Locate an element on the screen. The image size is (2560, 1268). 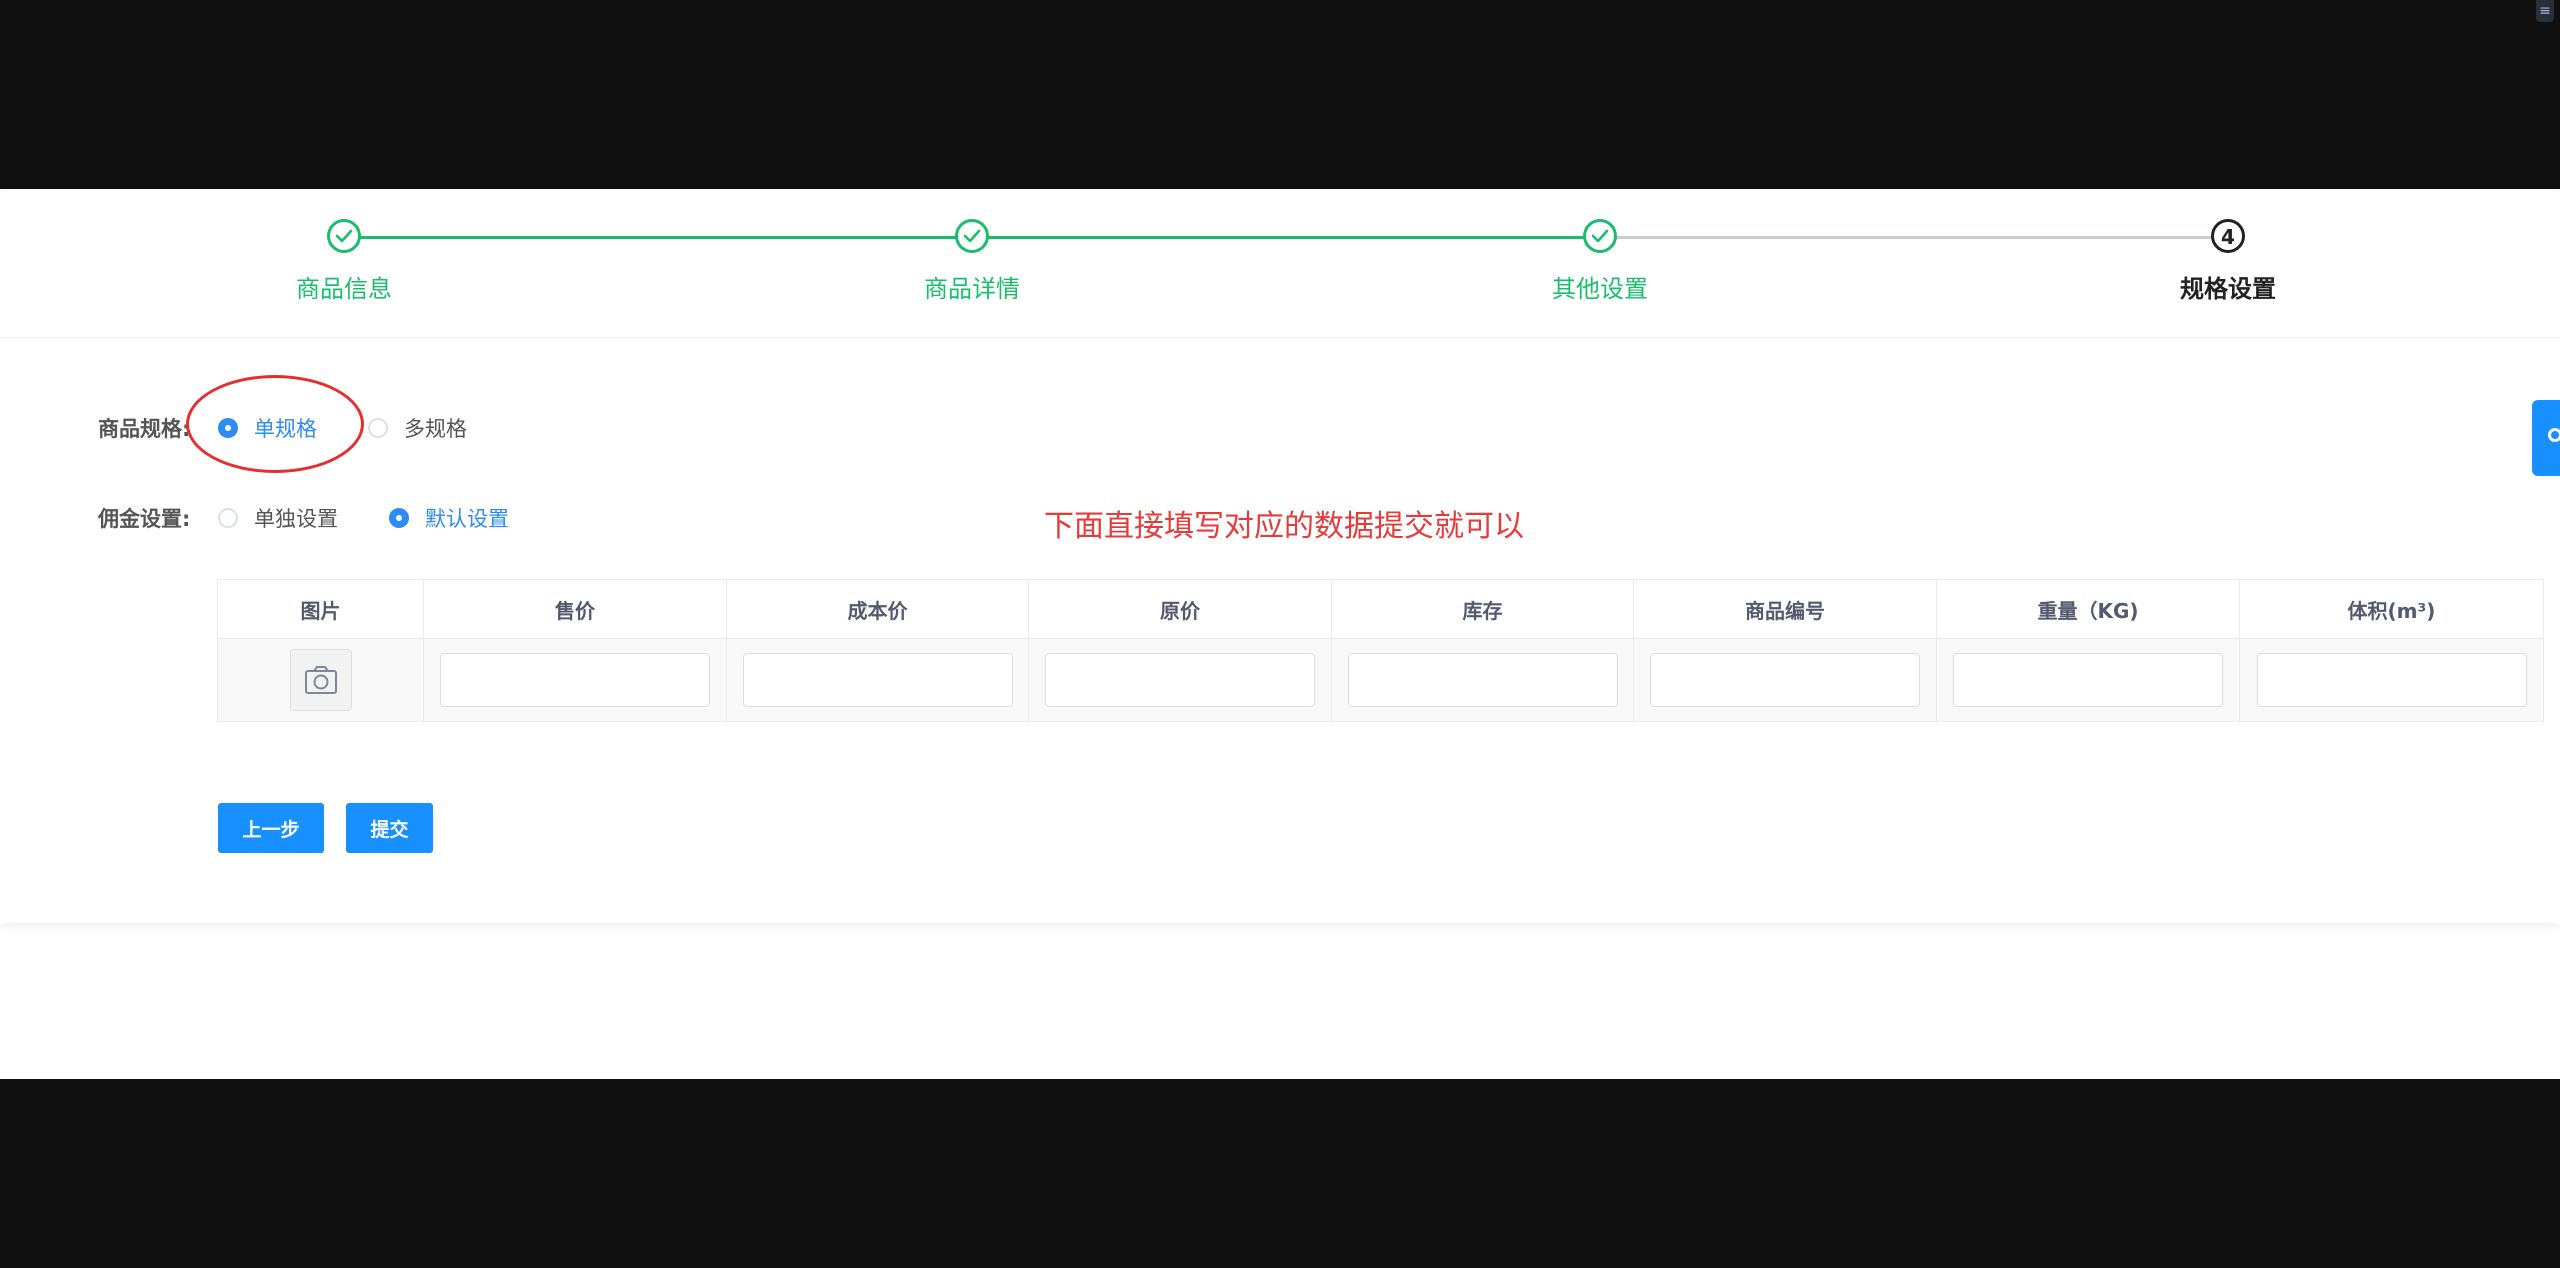
column-header-weight: 重量（KG) is located at coordinates (2088, 609).